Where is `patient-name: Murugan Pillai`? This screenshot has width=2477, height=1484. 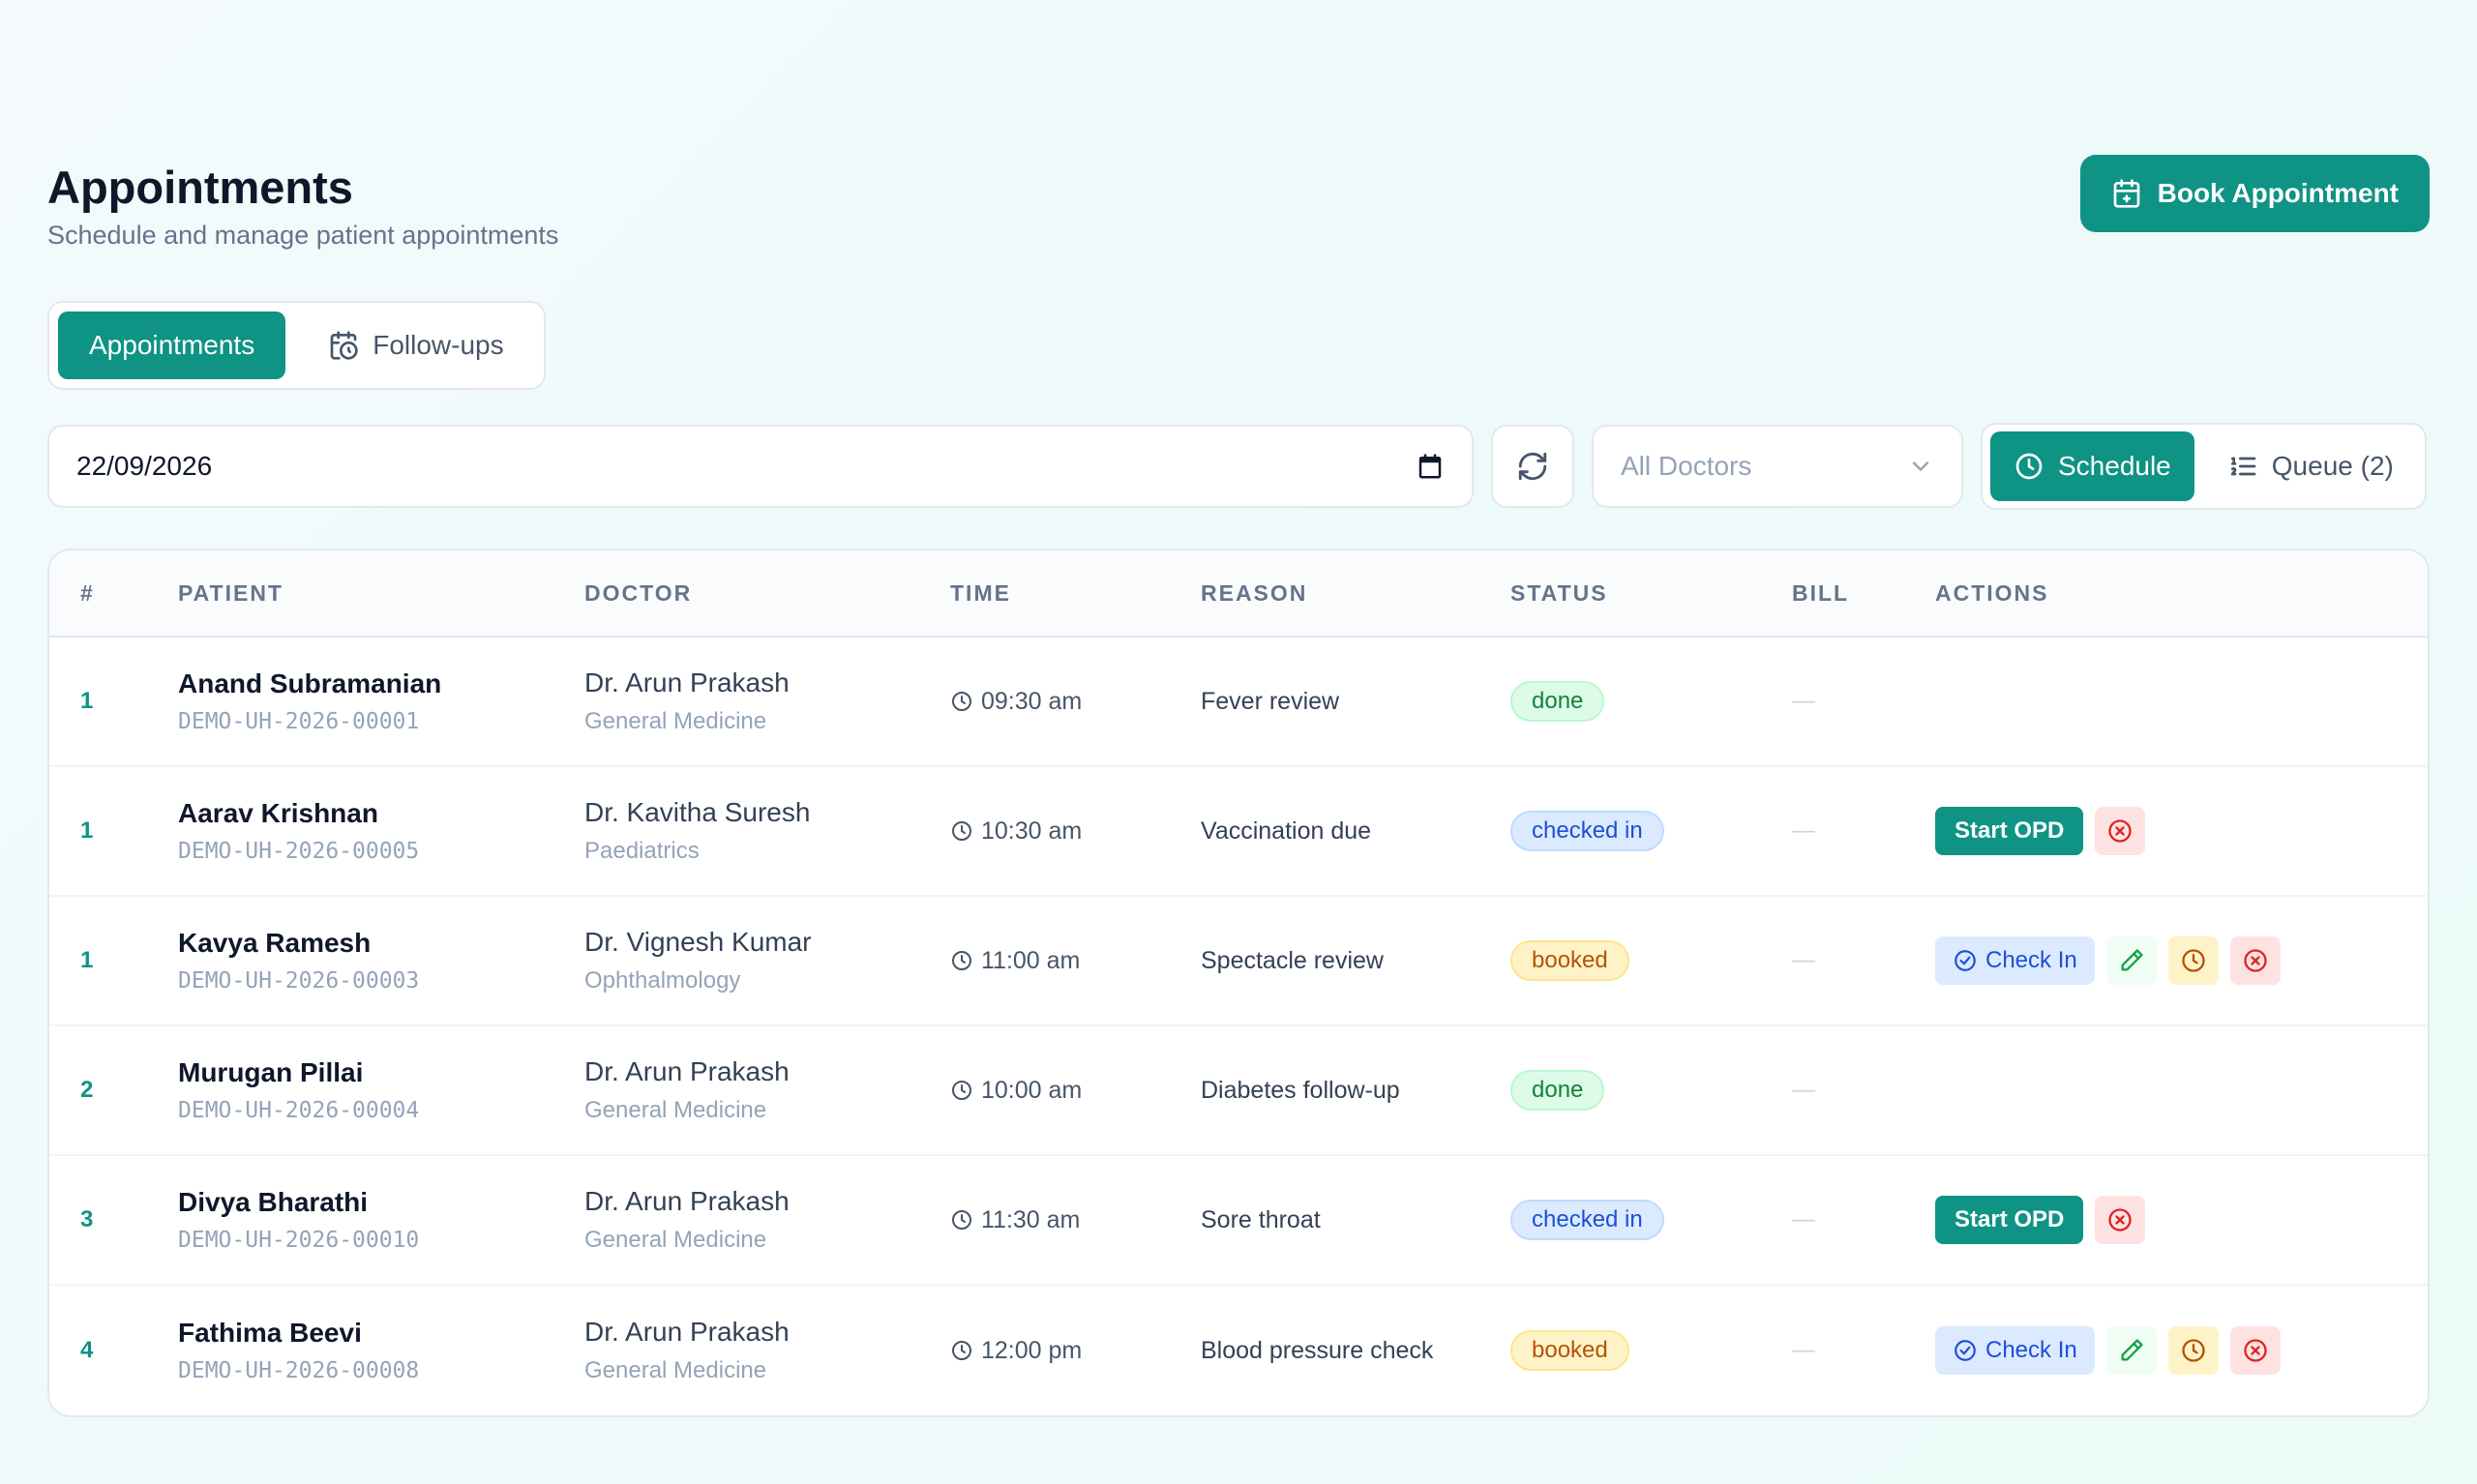 patient-name: Murugan Pillai is located at coordinates (271, 1072).